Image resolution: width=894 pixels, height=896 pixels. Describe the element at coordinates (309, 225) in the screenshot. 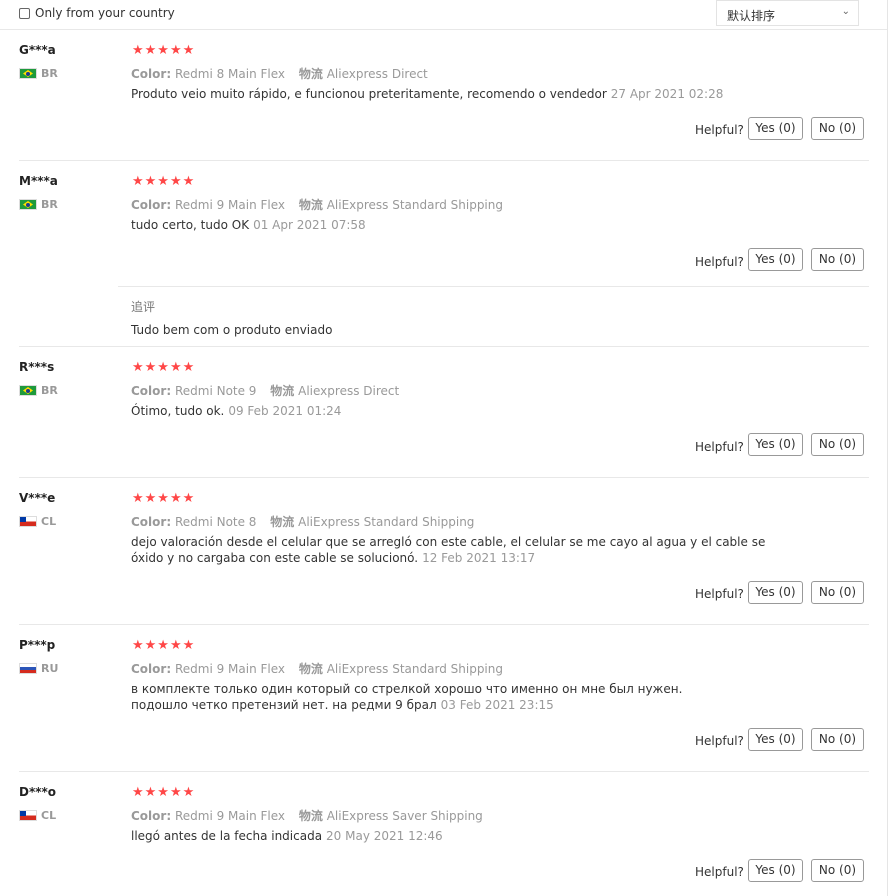

I see `review-date: 01 Apr 2021 07:58` at that location.